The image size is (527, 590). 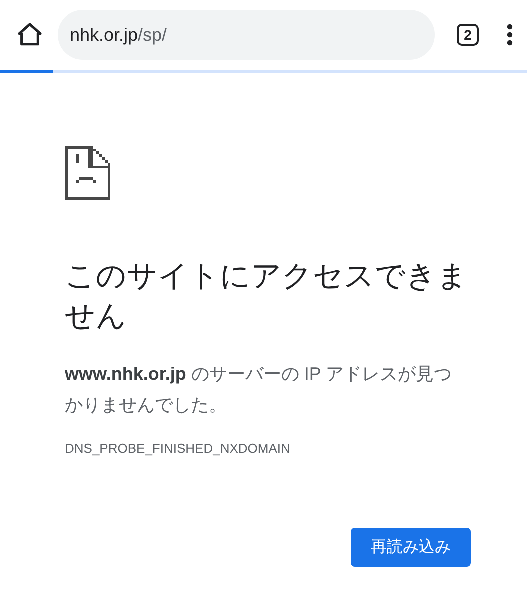 What do you see at coordinates (267, 297) in the screenshot?
I see `error-title: このサイトにアクセスできません` at bounding box center [267, 297].